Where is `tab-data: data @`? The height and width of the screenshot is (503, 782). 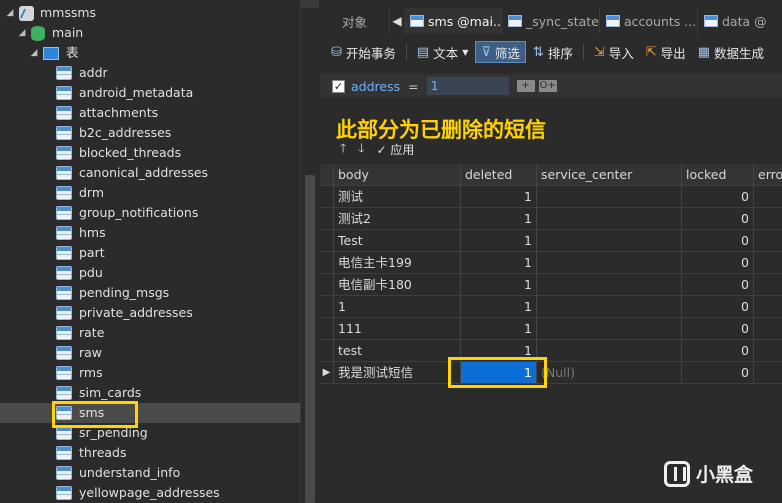 tab-data: data @ is located at coordinates (738, 21).